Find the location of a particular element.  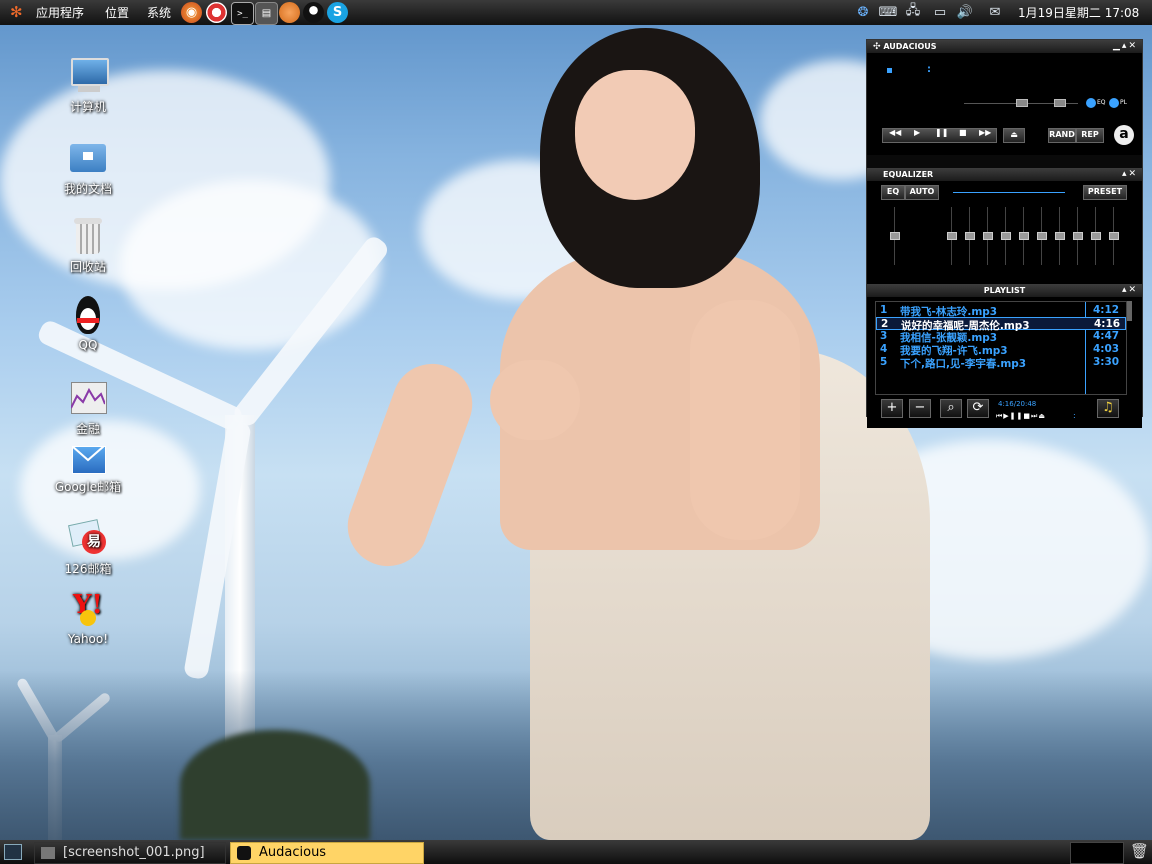

next-icon: ▶▶ is located at coordinates (985, 132).